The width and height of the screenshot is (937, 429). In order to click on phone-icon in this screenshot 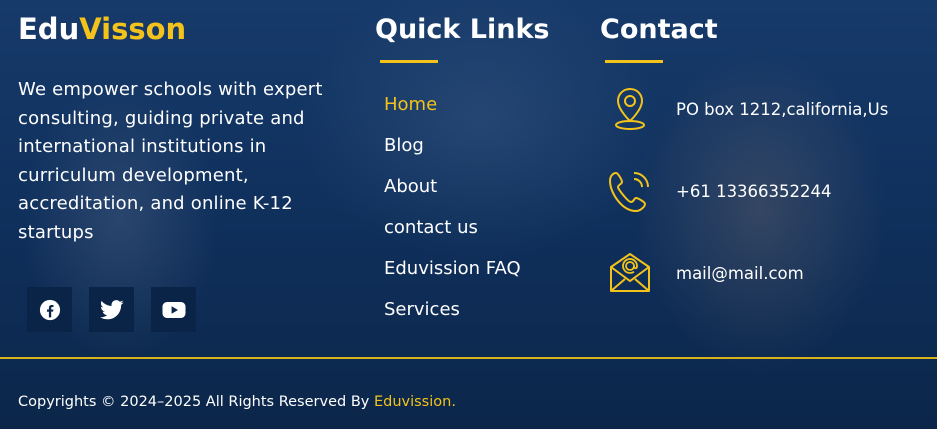, I will do `click(629, 192)`.